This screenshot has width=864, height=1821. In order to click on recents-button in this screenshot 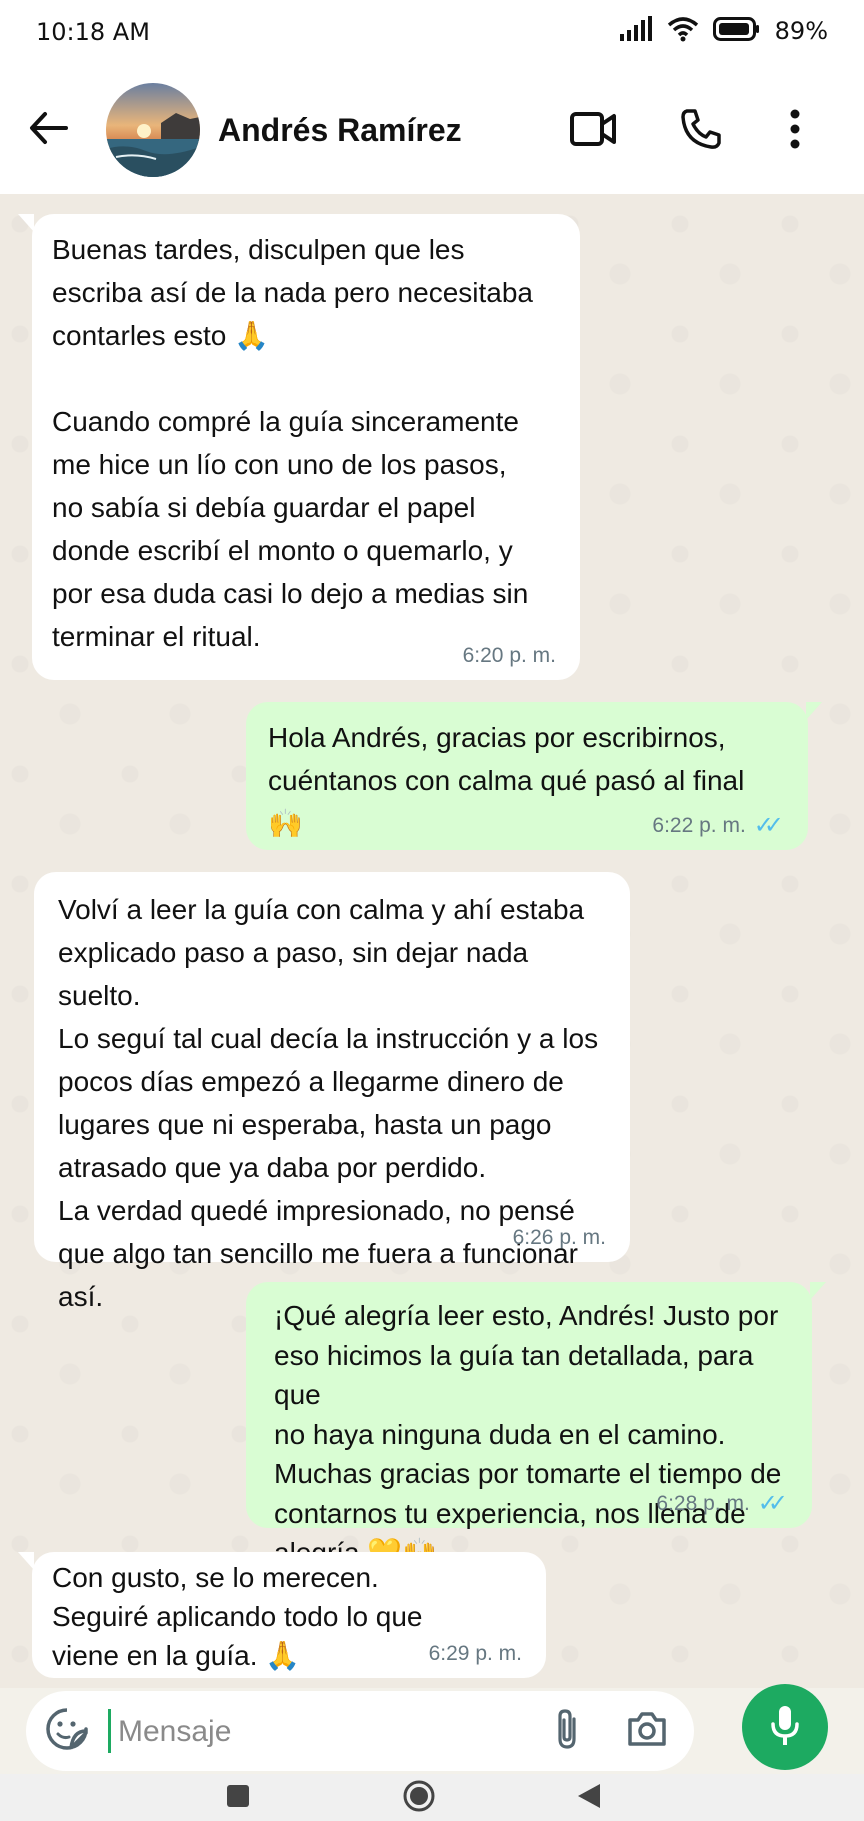, I will do `click(238, 1798)`.